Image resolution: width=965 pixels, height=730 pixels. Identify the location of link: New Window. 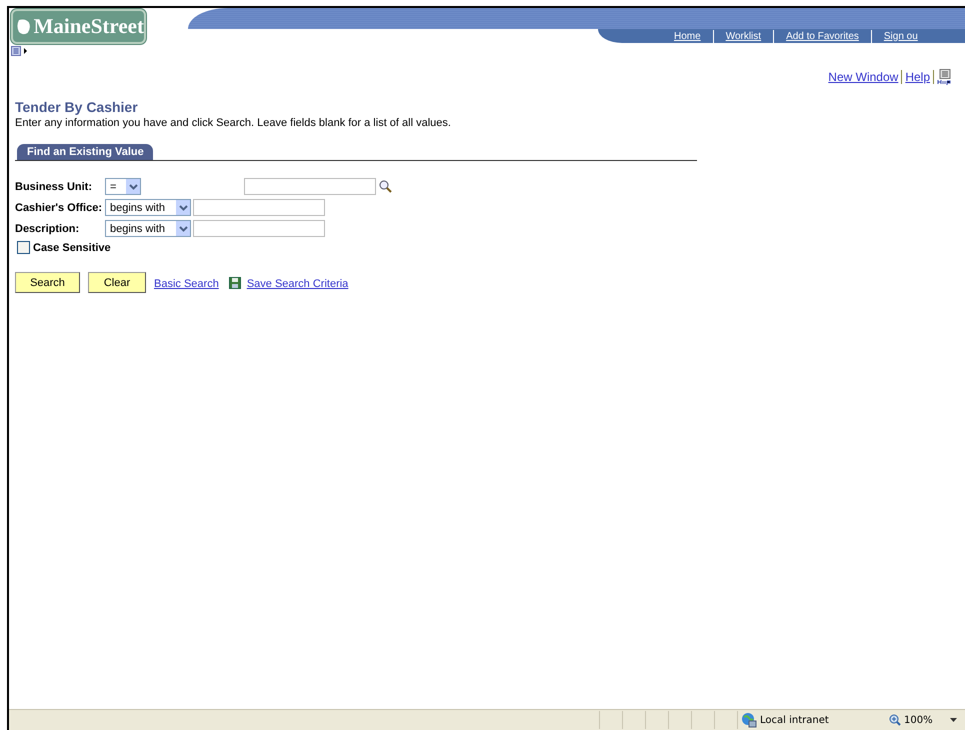
(863, 77).